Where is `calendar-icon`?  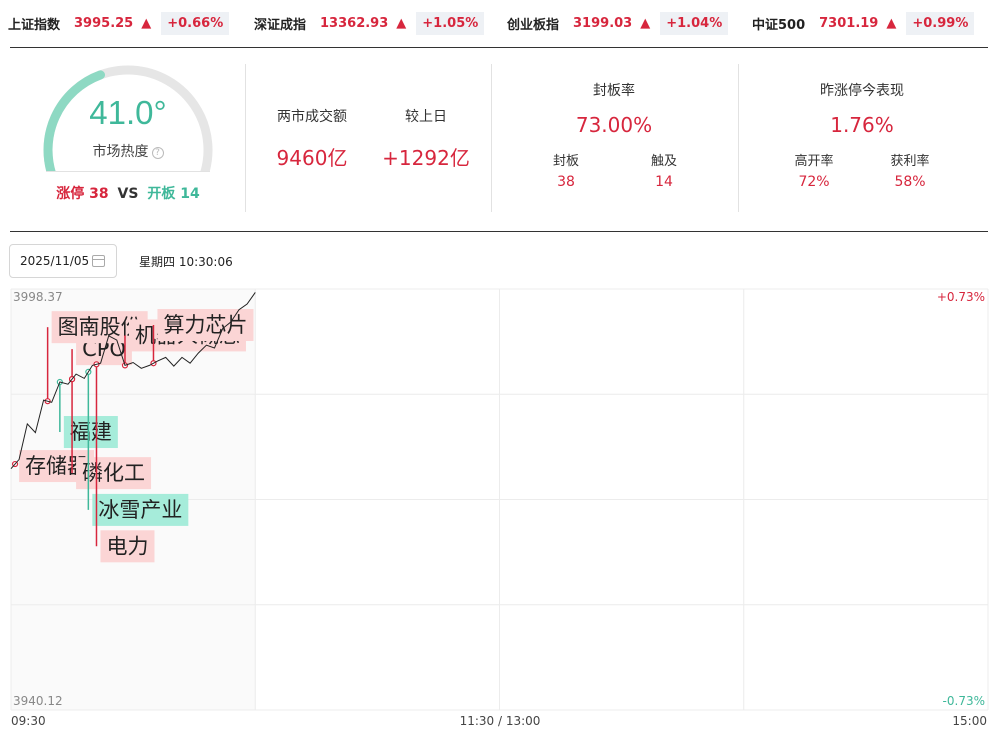 calendar-icon is located at coordinates (98, 261).